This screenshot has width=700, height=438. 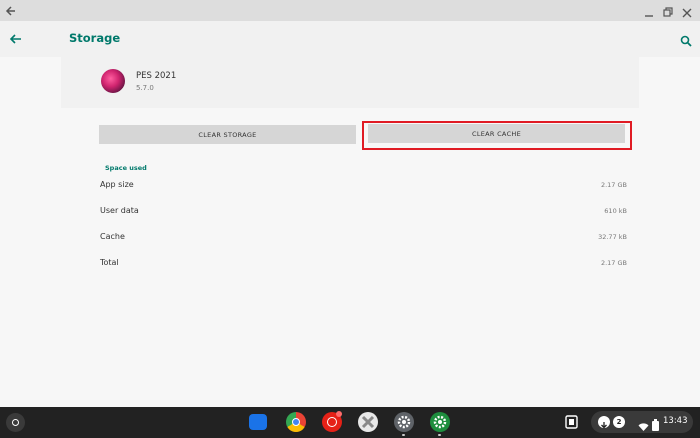 What do you see at coordinates (95, 38) in the screenshot?
I see `page-title: Storage` at bounding box center [95, 38].